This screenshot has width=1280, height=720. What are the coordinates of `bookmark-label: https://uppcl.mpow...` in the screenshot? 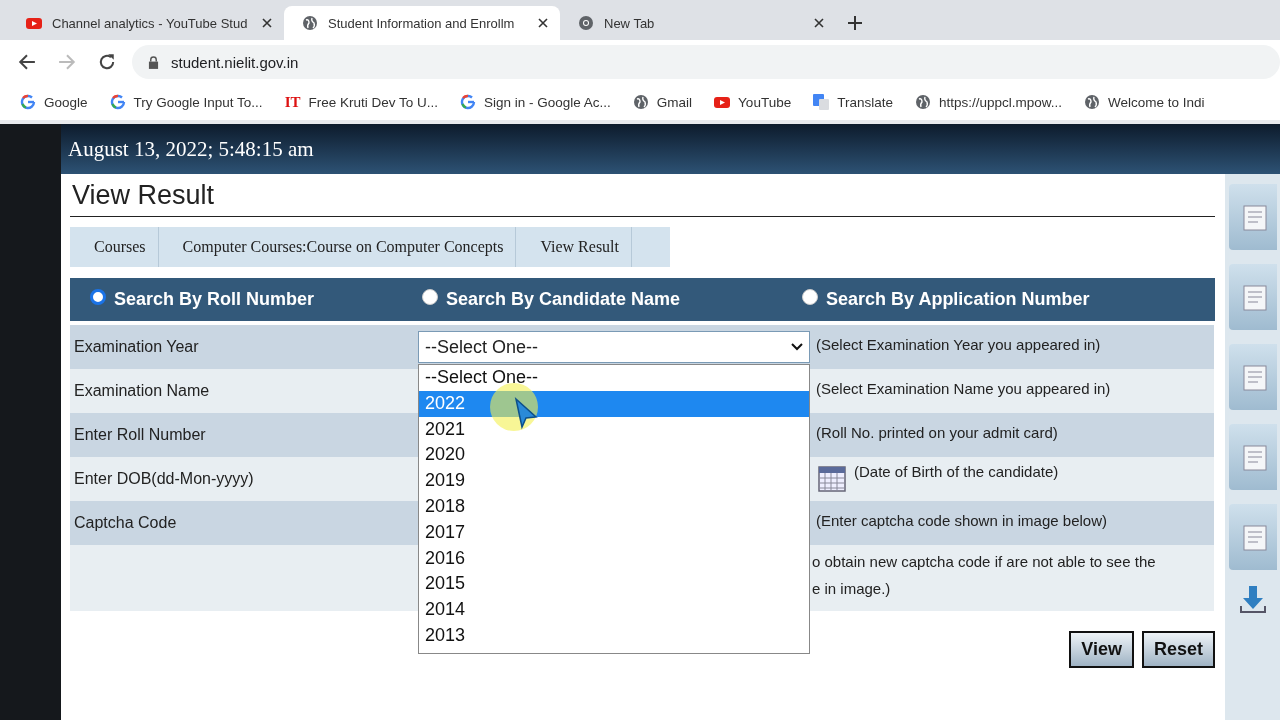 It's located at (1000, 102).